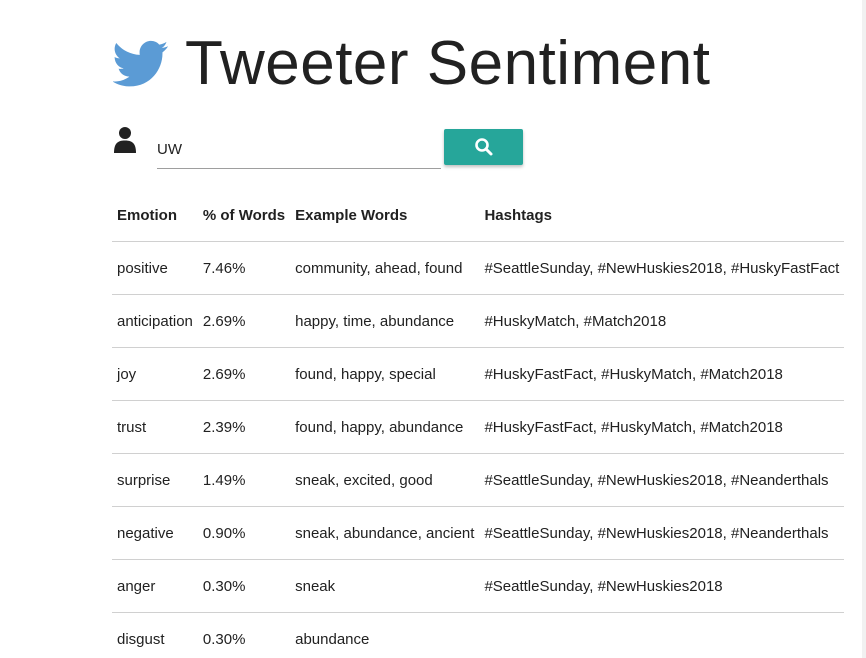 This screenshot has height=658, width=866. I want to click on examples-cell: found, happy, special, so click(385, 374).